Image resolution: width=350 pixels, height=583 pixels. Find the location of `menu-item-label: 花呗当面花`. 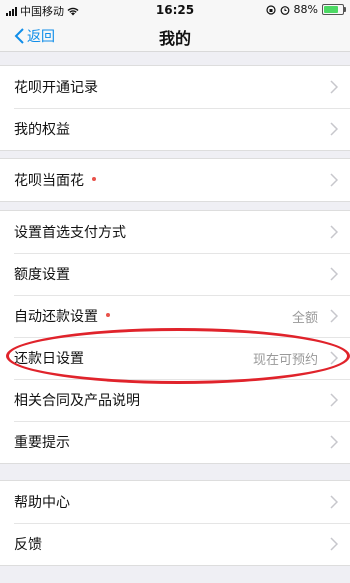

menu-item-label: 花呗当面花 is located at coordinates (55, 180).